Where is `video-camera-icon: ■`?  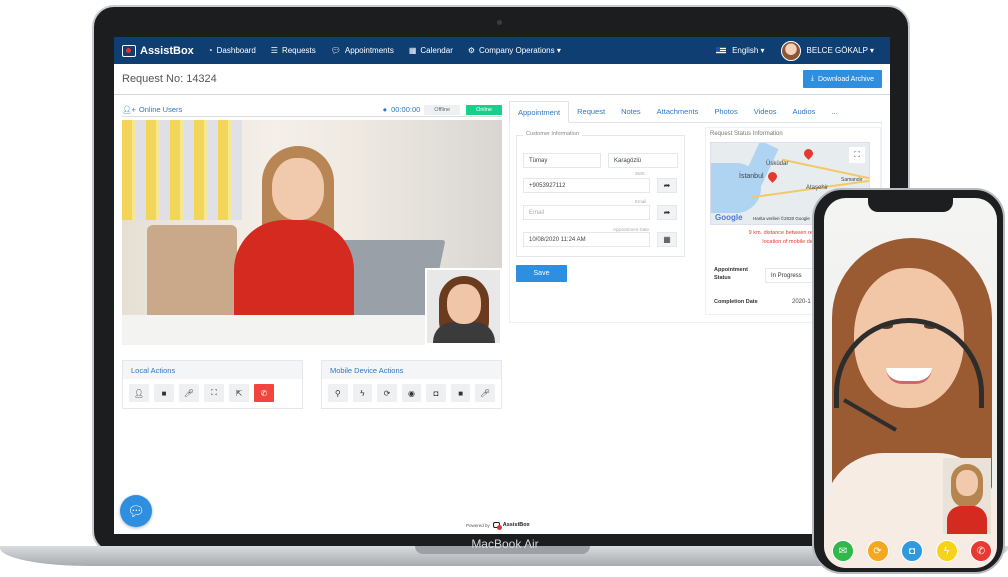 video-camera-icon: ■ is located at coordinates (164, 393).